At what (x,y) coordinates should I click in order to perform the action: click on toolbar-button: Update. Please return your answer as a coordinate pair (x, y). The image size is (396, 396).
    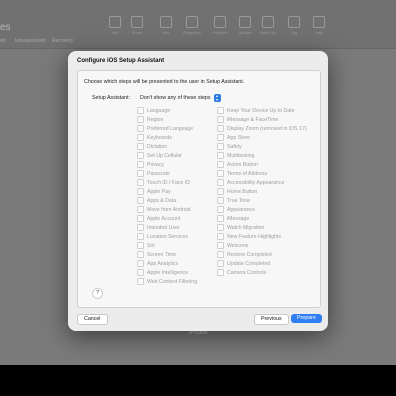
    Looking at the image, I should click on (245, 25).